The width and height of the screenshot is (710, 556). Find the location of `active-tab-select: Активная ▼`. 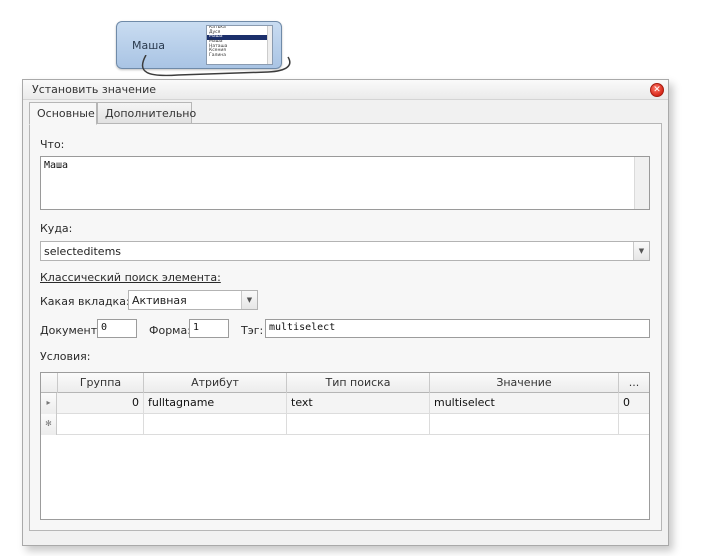

active-tab-select: Активная ▼ is located at coordinates (193, 300).